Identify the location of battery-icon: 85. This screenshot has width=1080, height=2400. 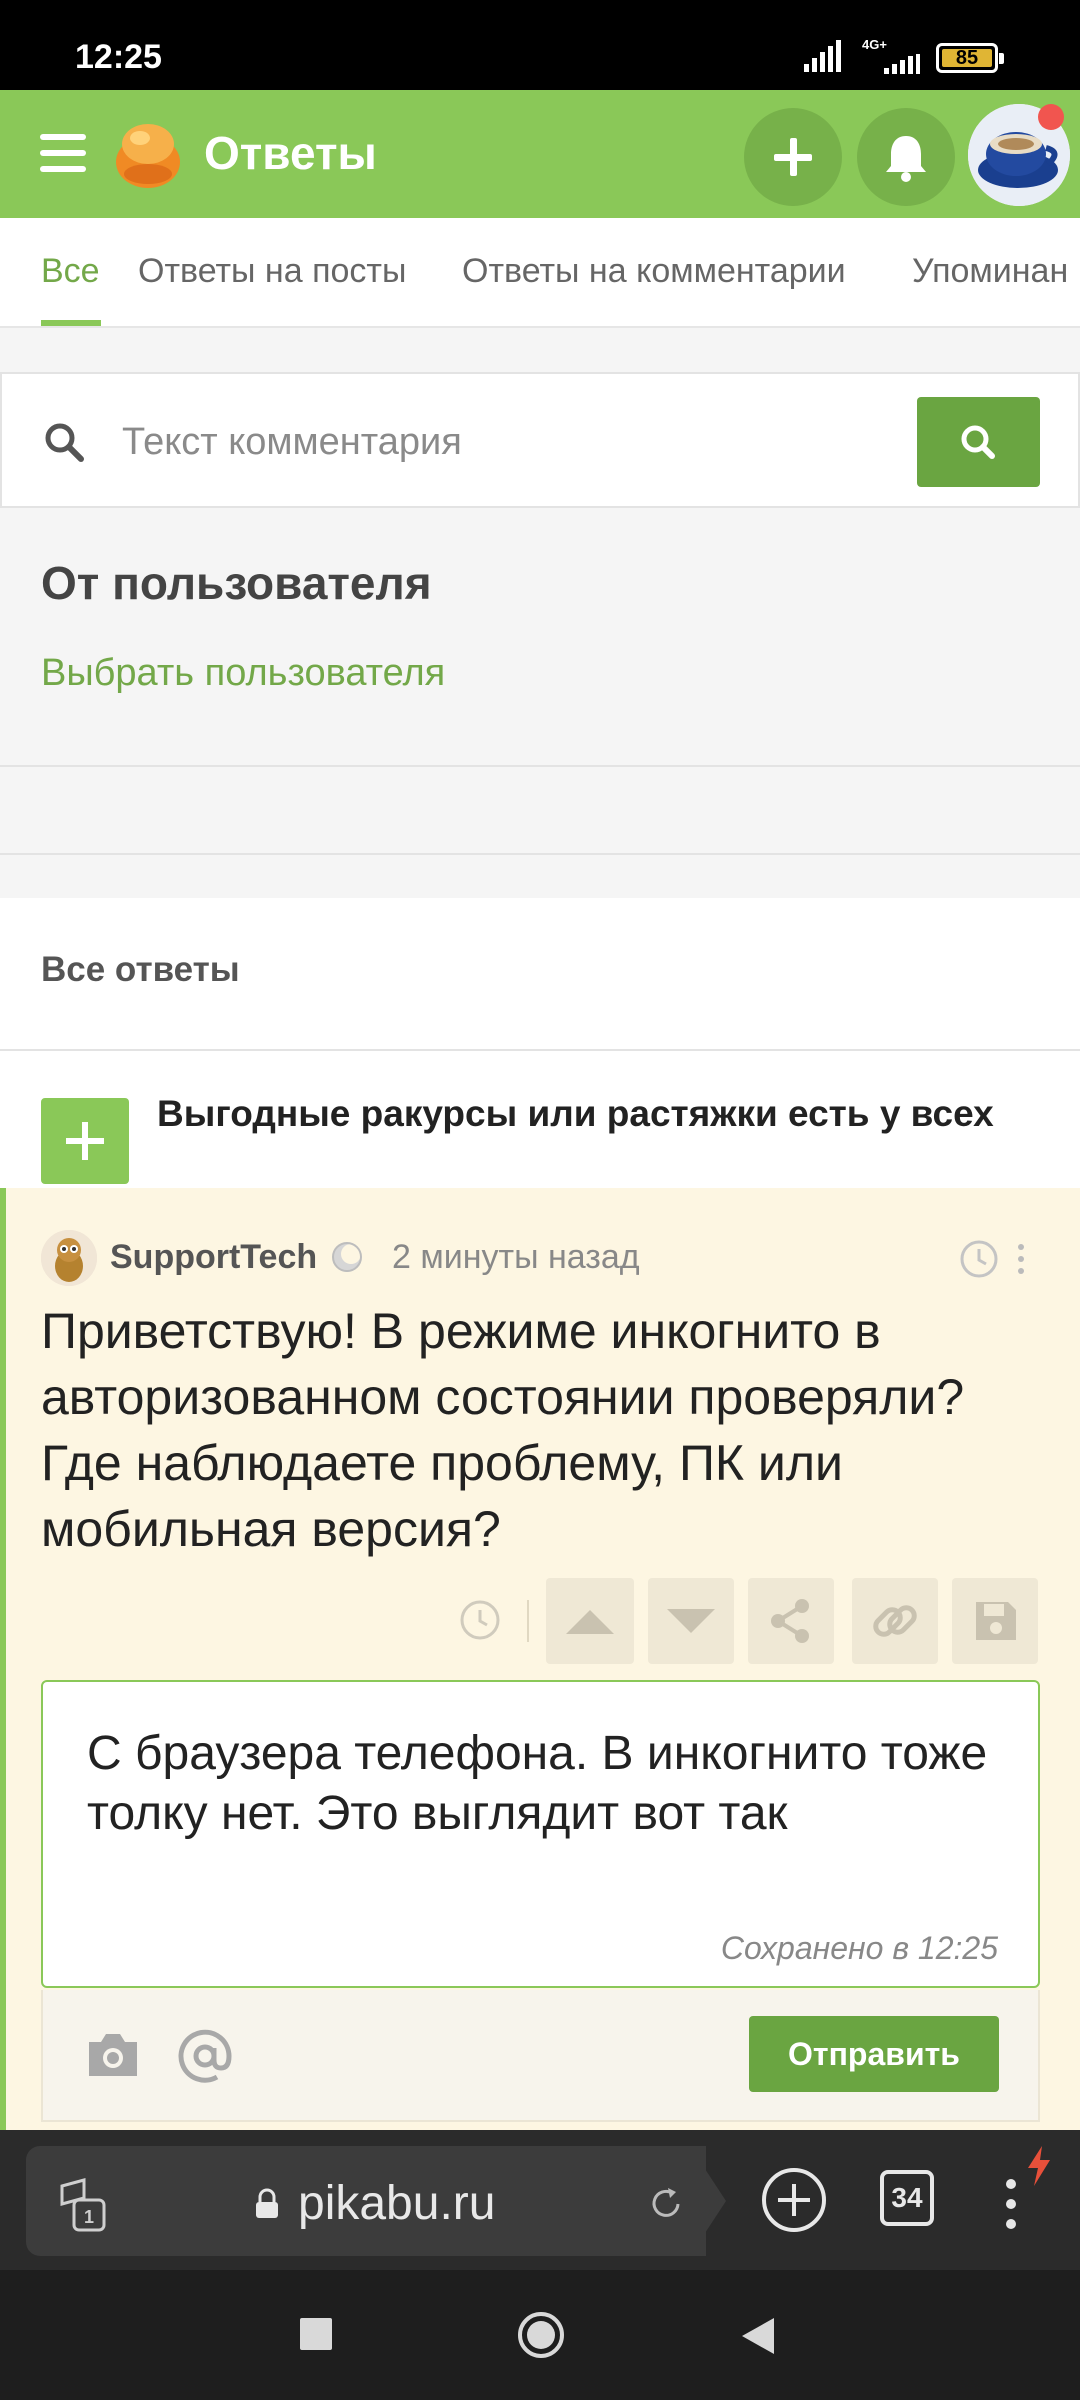
(970, 58).